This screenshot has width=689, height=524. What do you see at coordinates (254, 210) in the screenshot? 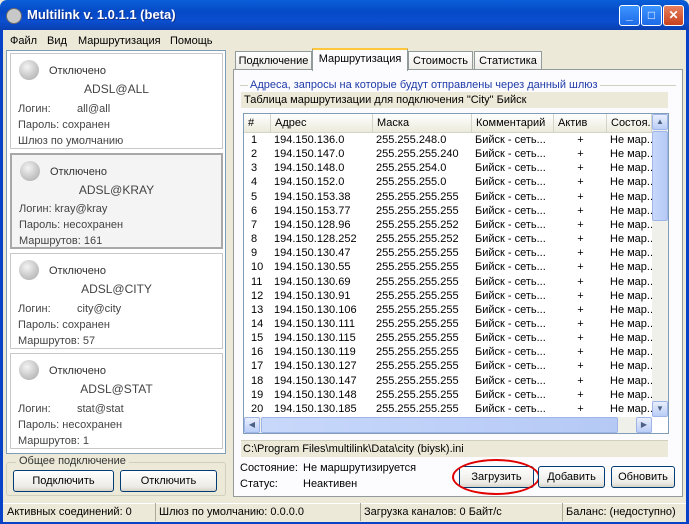
I see `cell-number: 6` at bounding box center [254, 210].